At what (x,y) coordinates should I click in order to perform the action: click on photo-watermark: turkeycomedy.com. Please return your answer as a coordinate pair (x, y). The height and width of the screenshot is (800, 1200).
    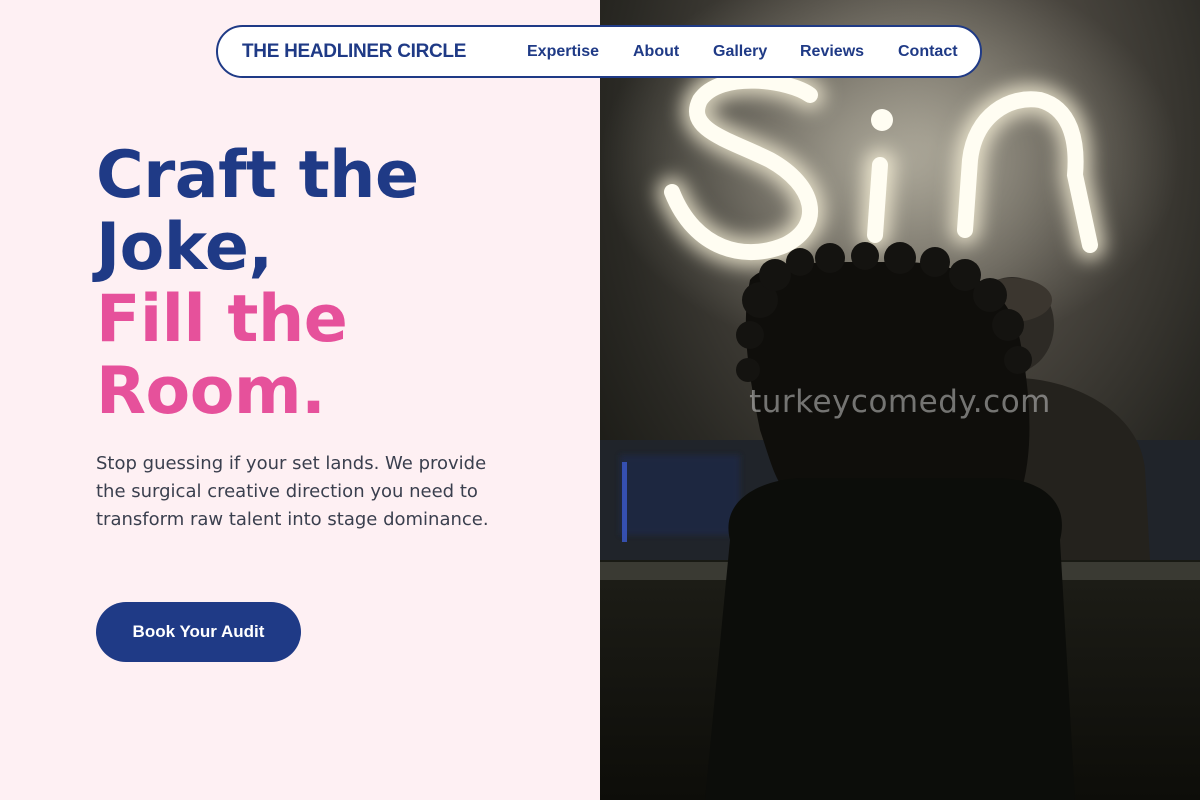
    Looking at the image, I should click on (900, 402).